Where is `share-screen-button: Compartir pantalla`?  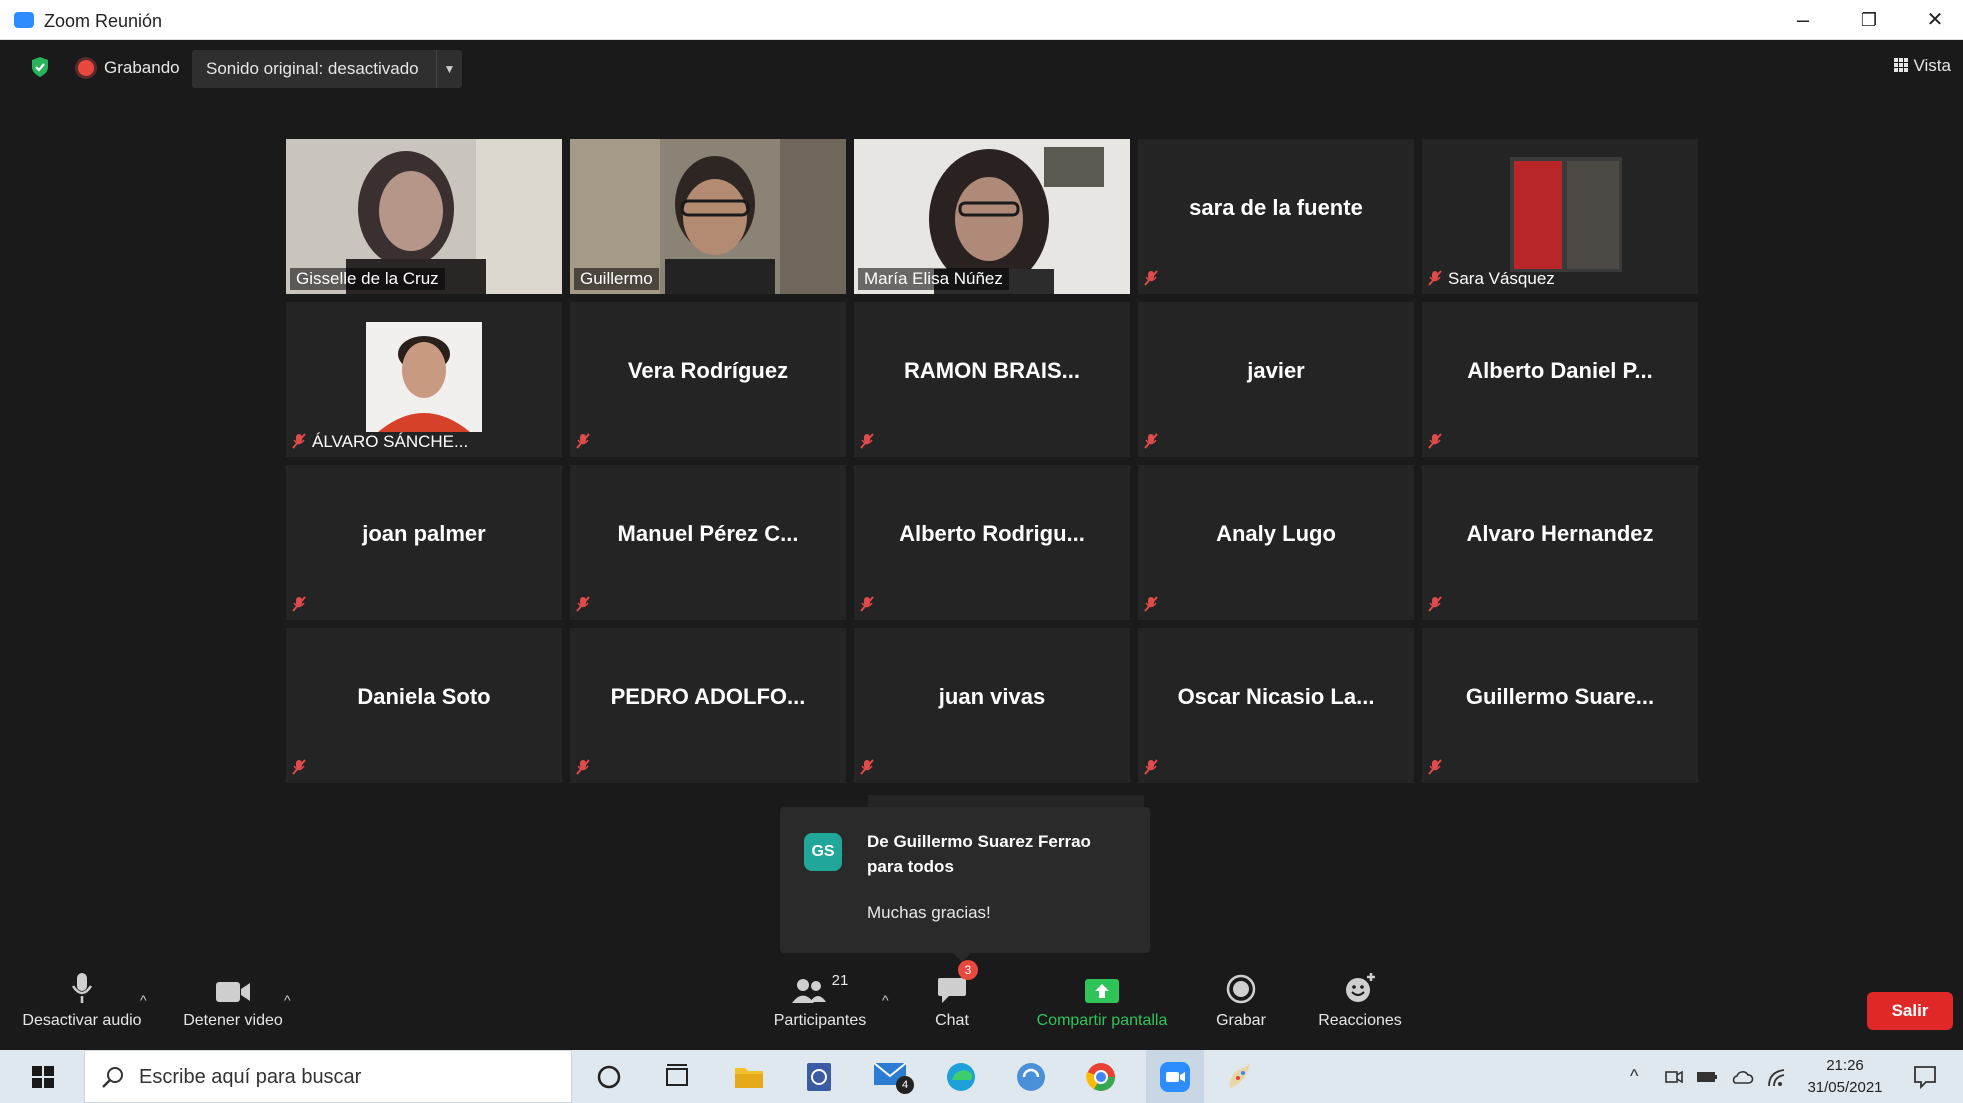
share-screen-button: Compartir pantalla is located at coordinates (1102, 1004).